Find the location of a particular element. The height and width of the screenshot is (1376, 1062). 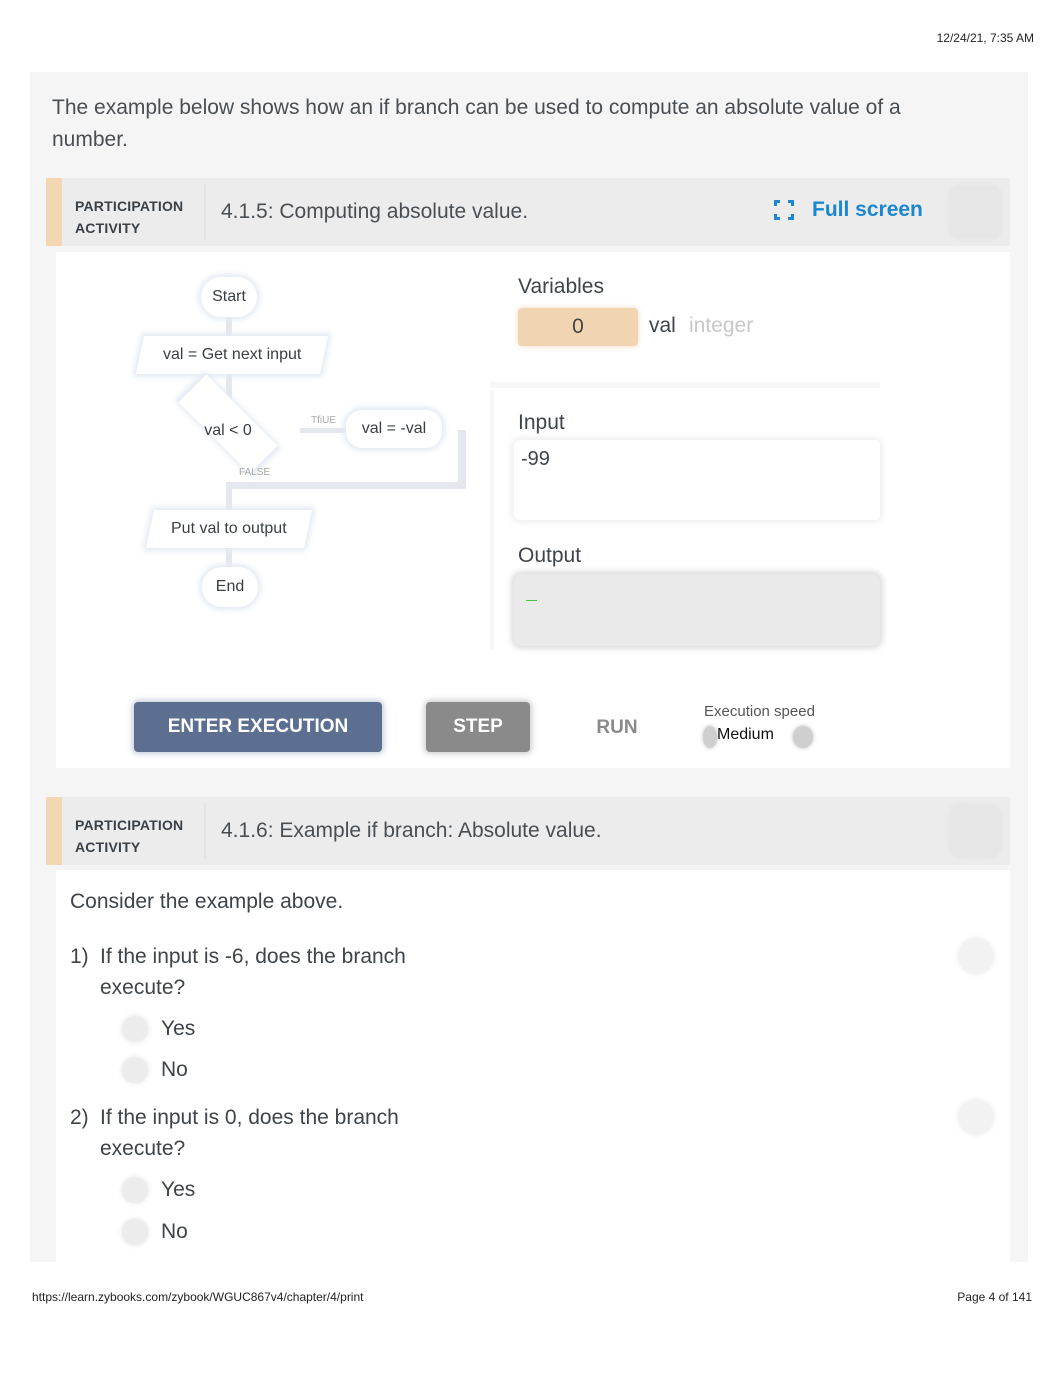

variable-value-box: 0 is located at coordinates (578, 327).